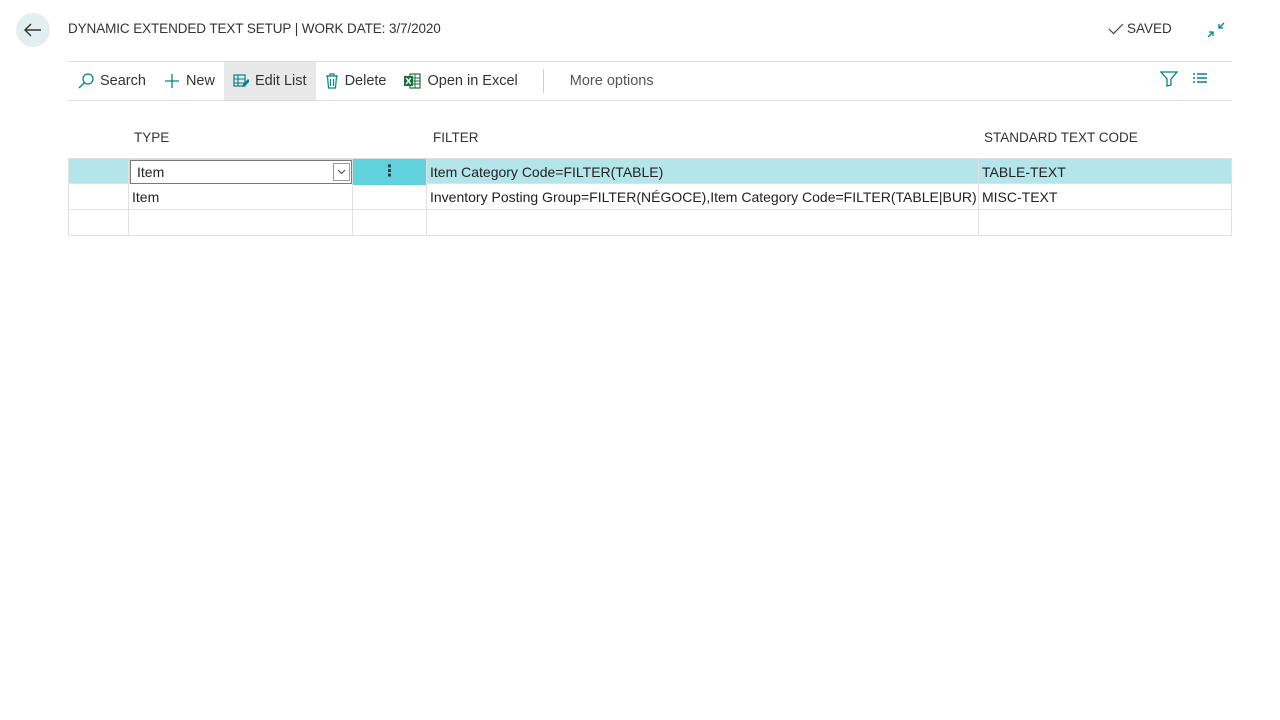 This screenshot has height=720, width=1280. What do you see at coordinates (151, 172) in the screenshot?
I see `type-select-value: Item` at bounding box center [151, 172].